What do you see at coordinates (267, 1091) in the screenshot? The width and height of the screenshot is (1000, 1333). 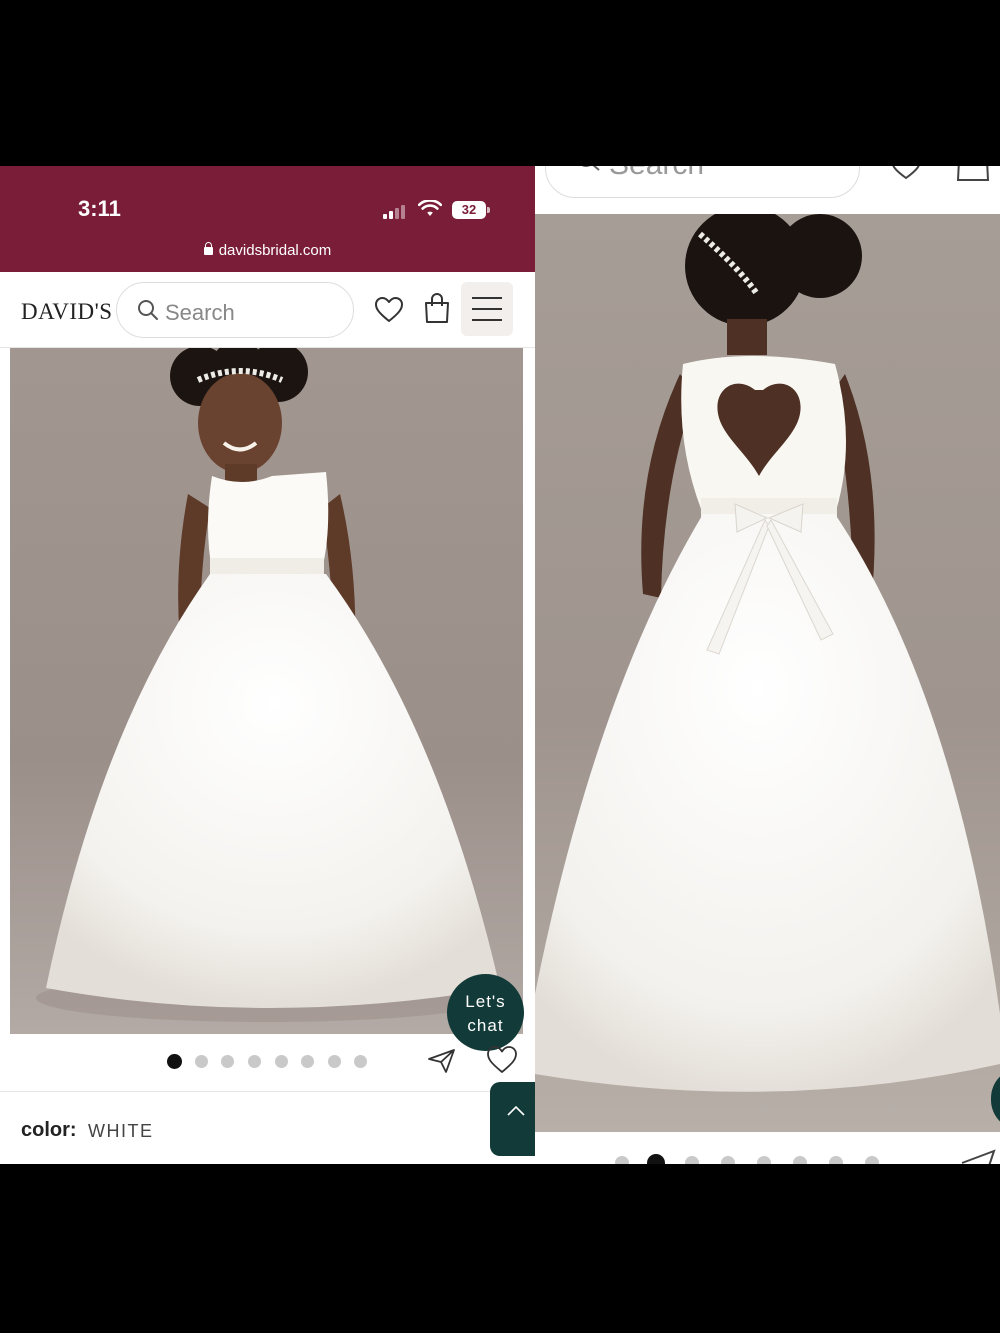 I see `divider` at bounding box center [267, 1091].